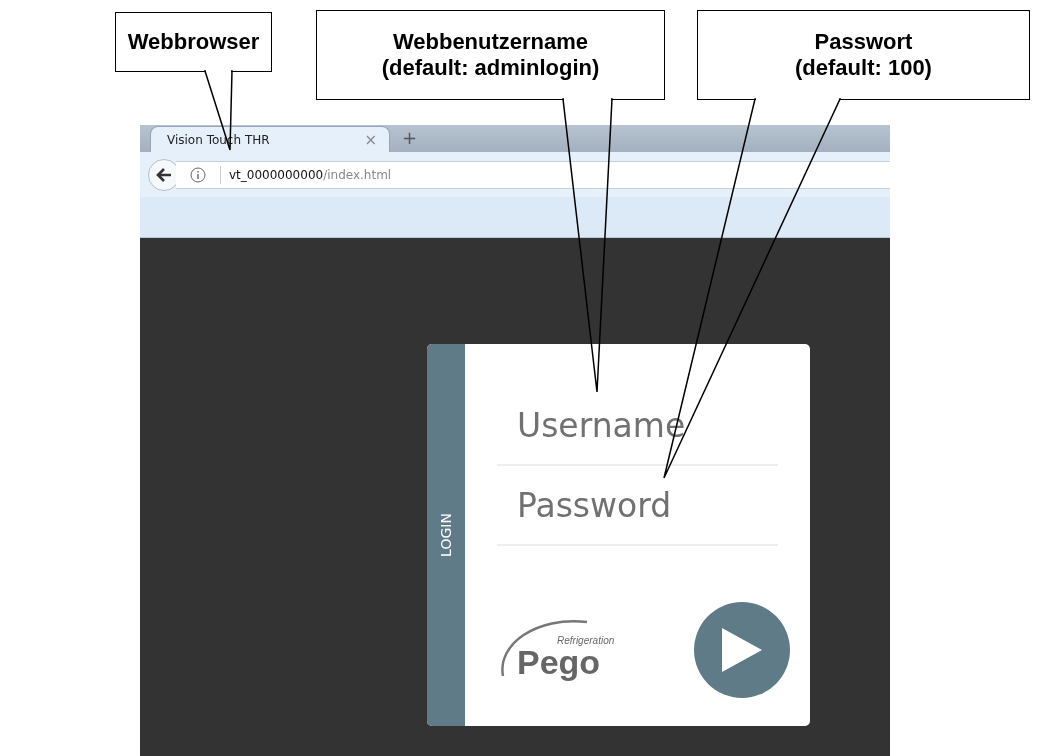  Describe the element at coordinates (446, 535) in the screenshot. I see `login-label: LOGIN` at that location.